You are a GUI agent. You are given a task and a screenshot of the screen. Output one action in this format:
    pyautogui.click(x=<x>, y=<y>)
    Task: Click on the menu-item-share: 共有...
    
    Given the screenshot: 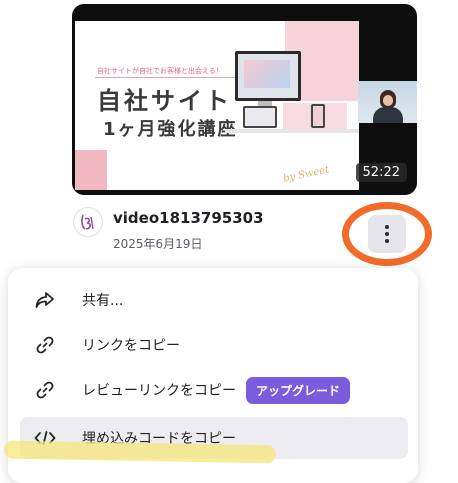 What is the action you would take?
    pyautogui.click(x=214, y=300)
    